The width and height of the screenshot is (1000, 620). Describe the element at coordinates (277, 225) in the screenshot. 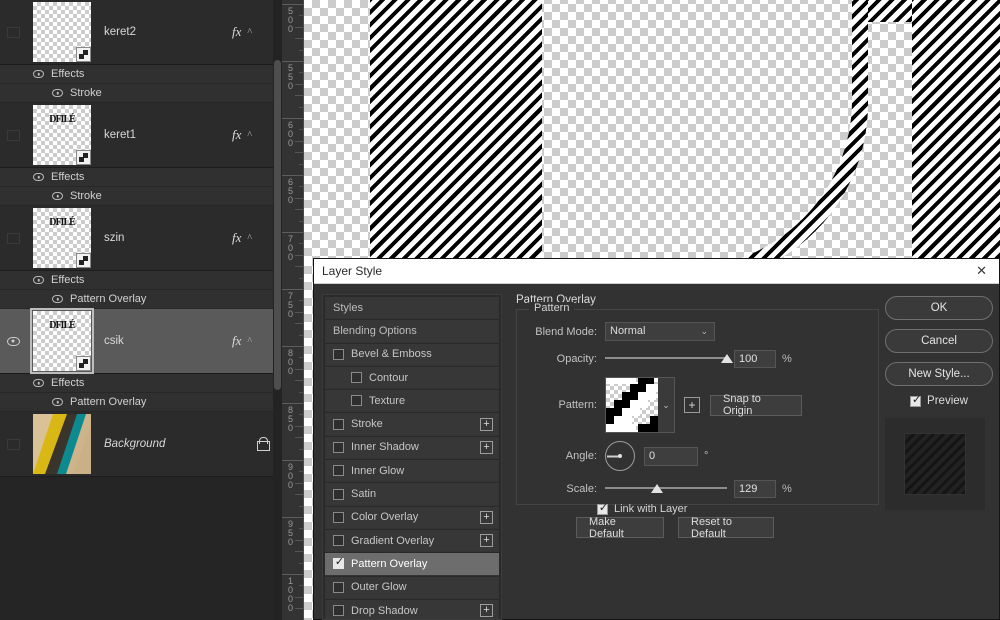

I see `scrollbar-thumb` at that location.